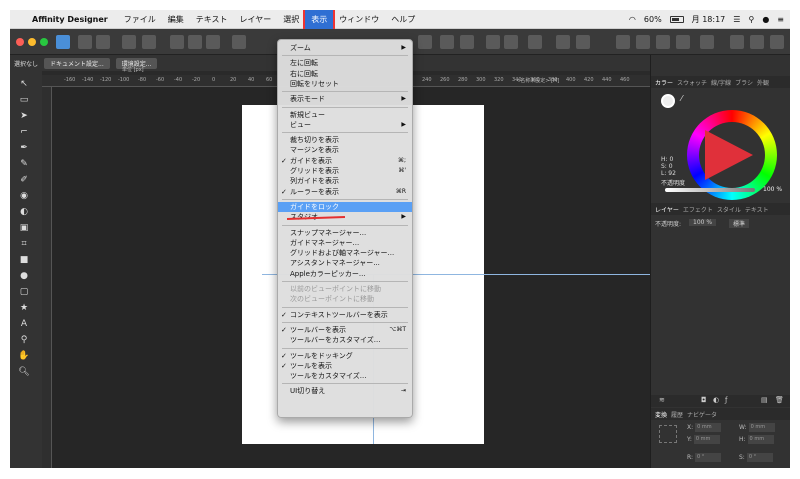  What do you see at coordinates (24, 372) in the screenshot?
I see `zoom-tool-icon: 🔍︎` at bounding box center [24, 372].